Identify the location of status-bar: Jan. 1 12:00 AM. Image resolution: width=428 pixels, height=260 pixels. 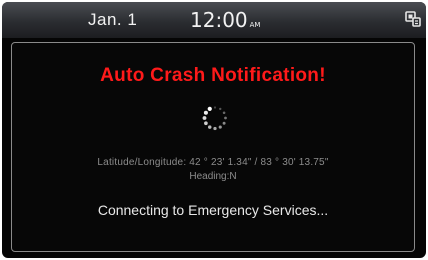
(214, 20).